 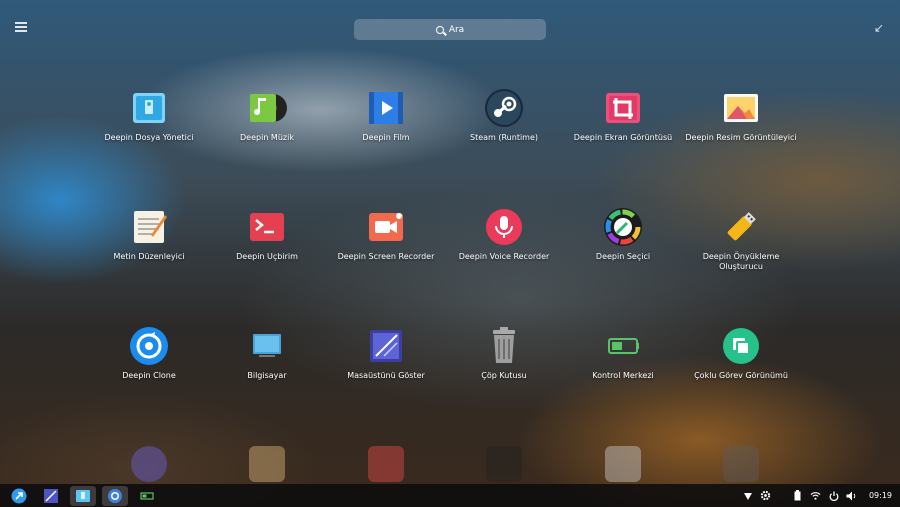 I want to click on app-screenshot: Deepin Ekran Görüntüsü, so click(x=623, y=115).